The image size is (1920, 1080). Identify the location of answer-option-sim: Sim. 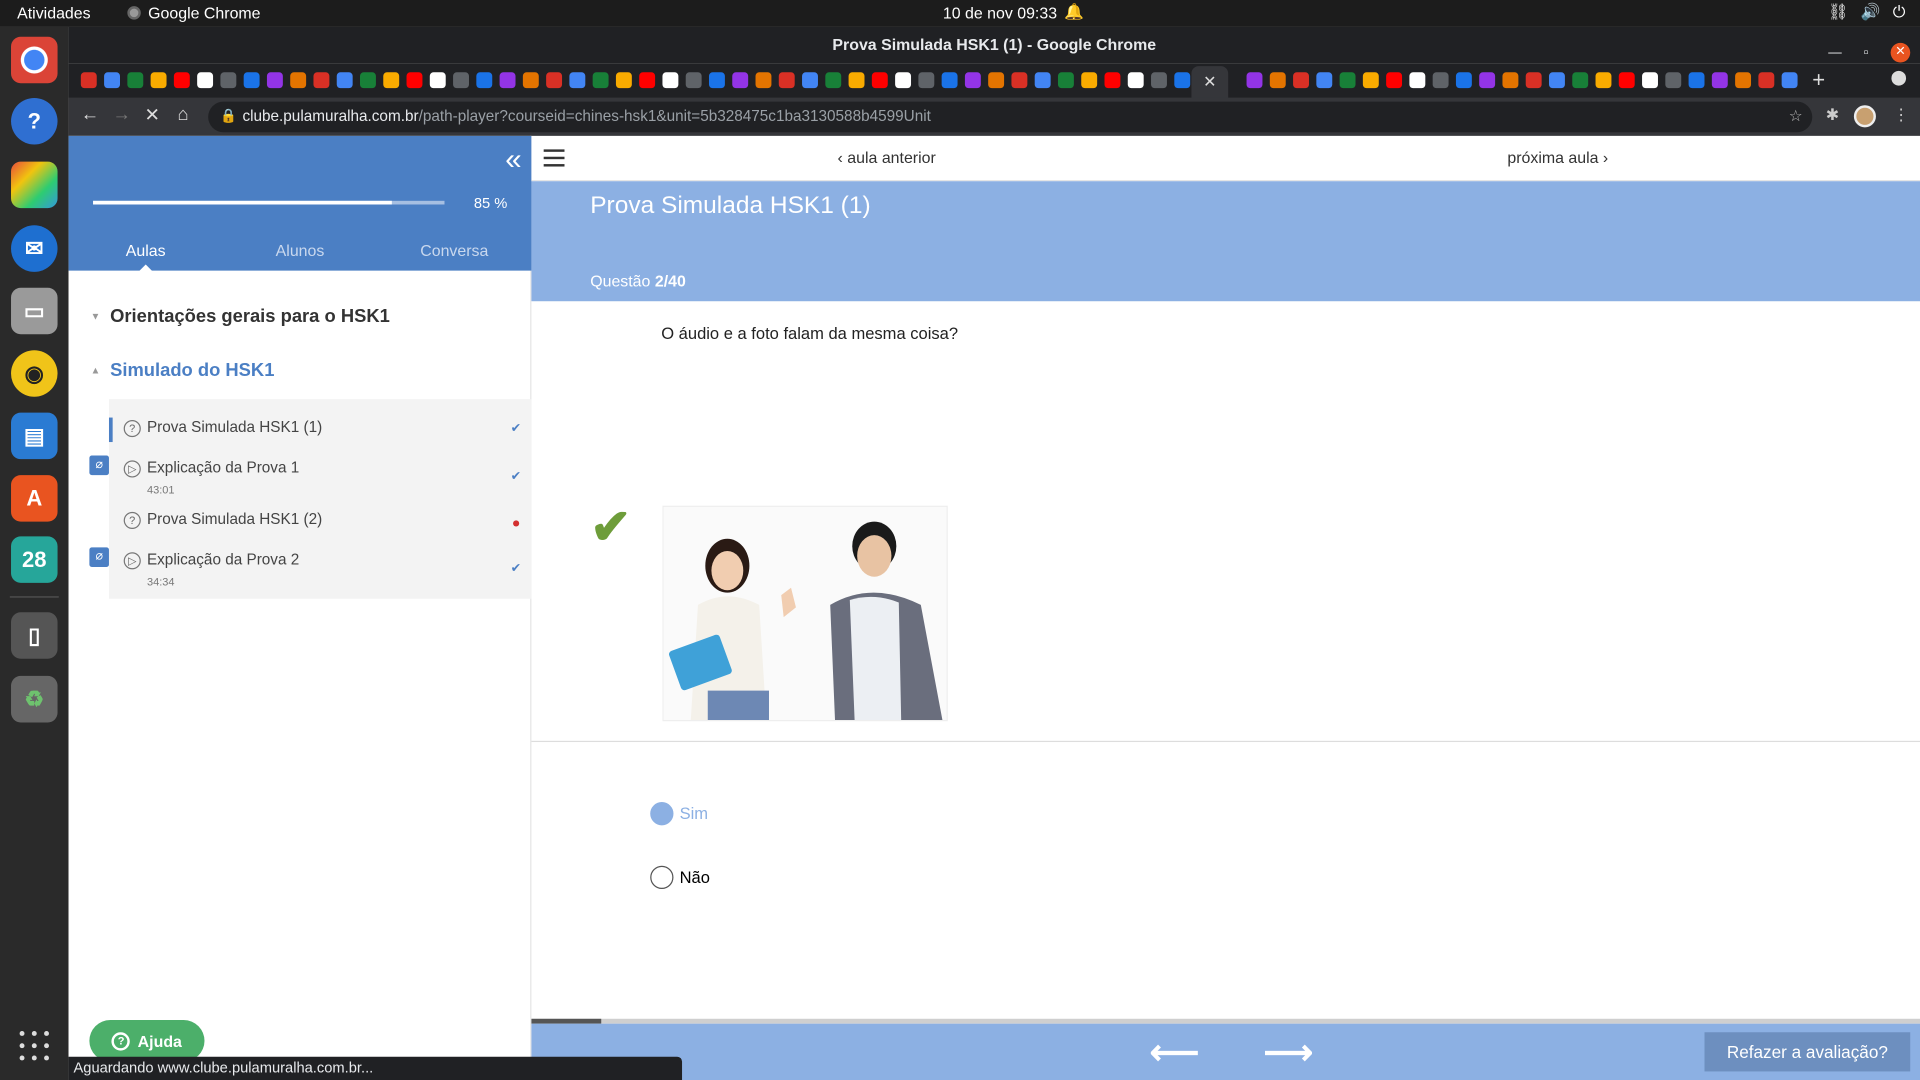
(679, 814).